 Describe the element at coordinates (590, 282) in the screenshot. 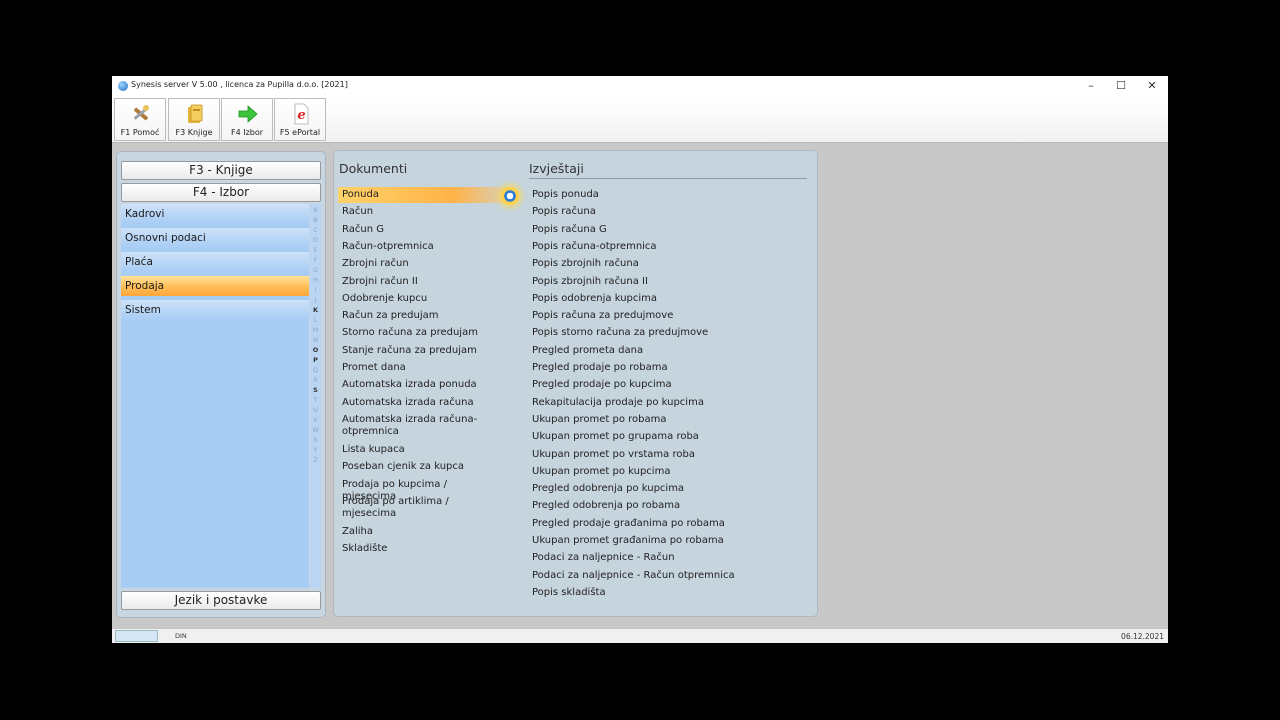

I see `izvjestaj-item: Popis zbrojnih računa II` at that location.